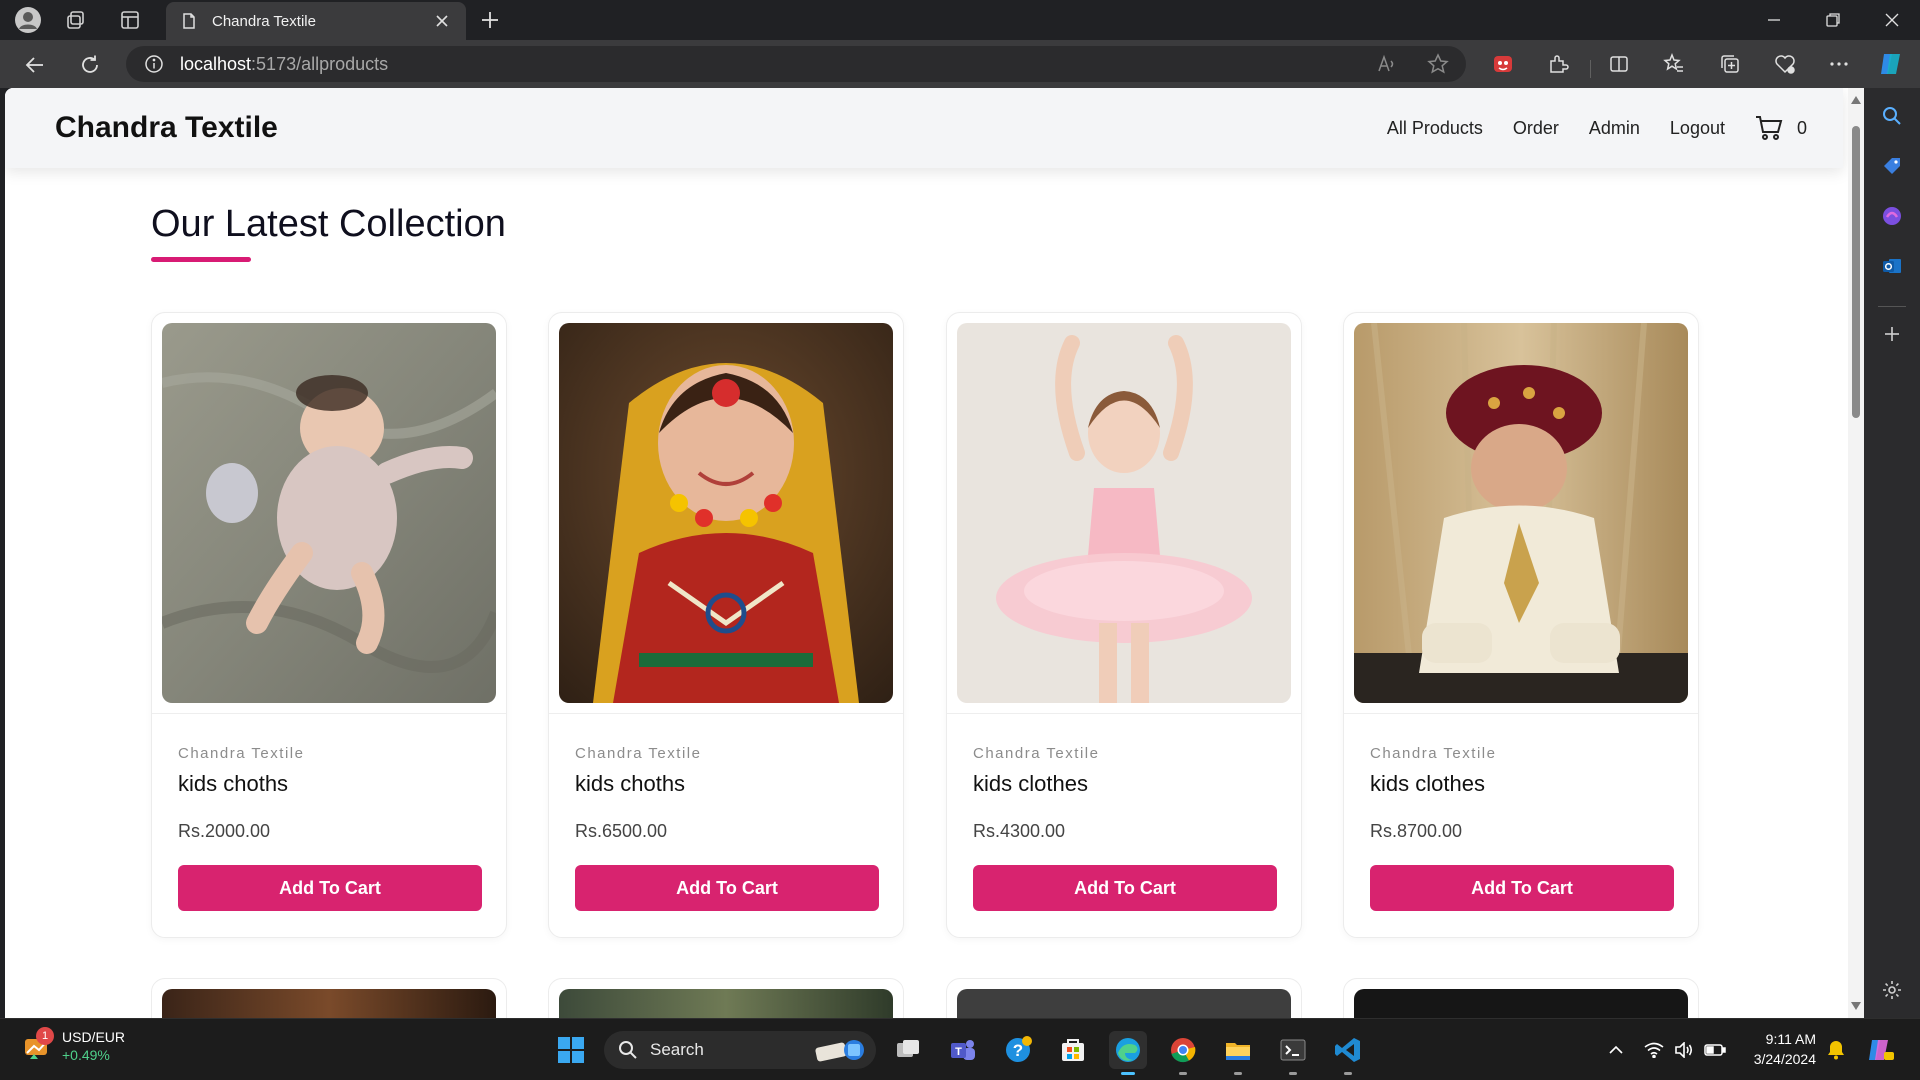 The height and width of the screenshot is (1080, 1920). What do you see at coordinates (1293, 1053) in the screenshot?
I see `terminal-icon` at bounding box center [1293, 1053].